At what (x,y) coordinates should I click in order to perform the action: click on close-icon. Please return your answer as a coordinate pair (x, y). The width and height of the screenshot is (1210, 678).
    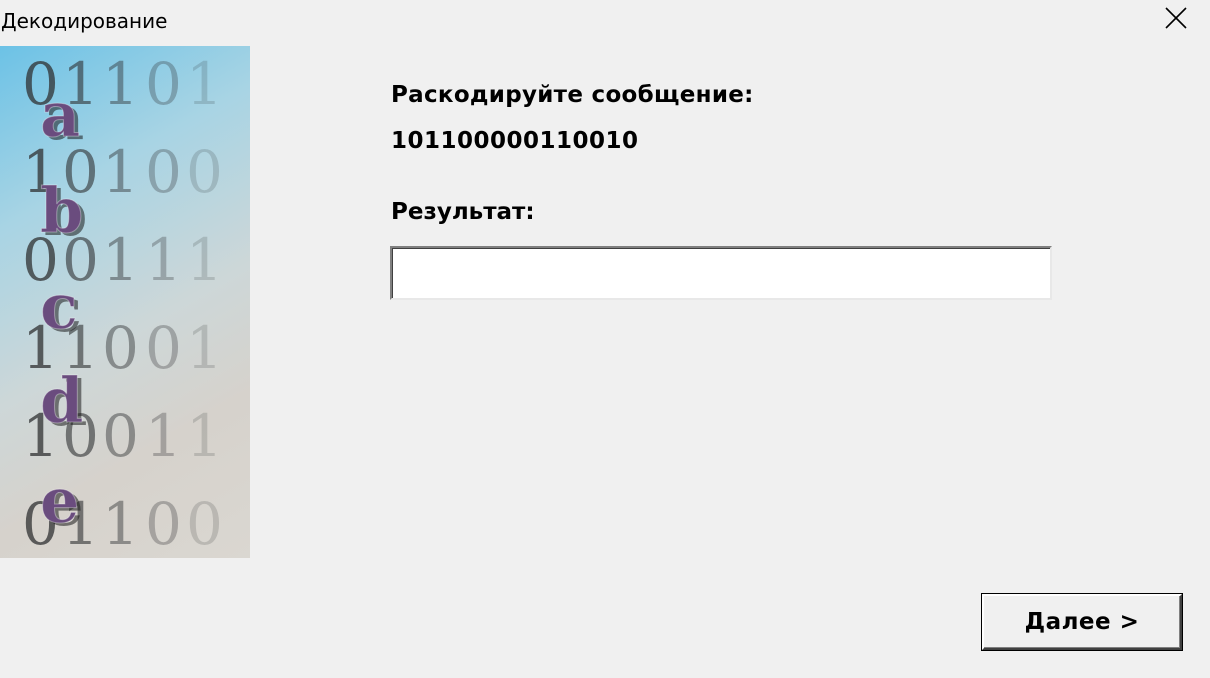
    Looking at the image, I should click on (1176, 20).